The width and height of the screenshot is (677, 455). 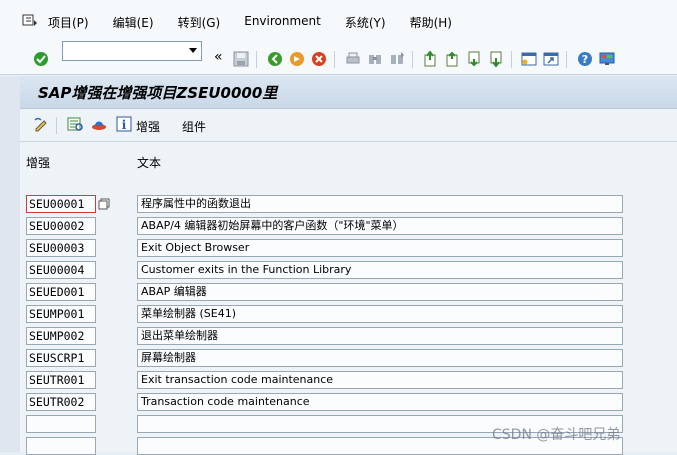 What do you see at coordinates (365, 22) in the screenshot?
I see `menu-system: 系统(Y)` at bounding box center [365, 22].